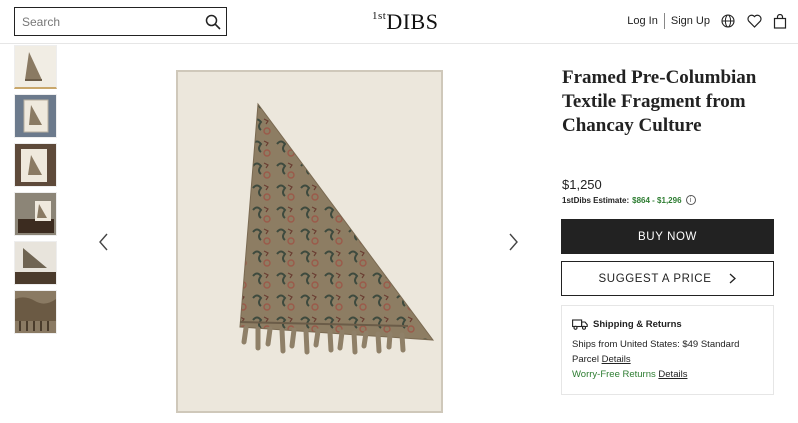 This screenshot has height=423, width=798. I want to click on ships-from-line: Ships from United States: $49 Standard, so click(656, 344).